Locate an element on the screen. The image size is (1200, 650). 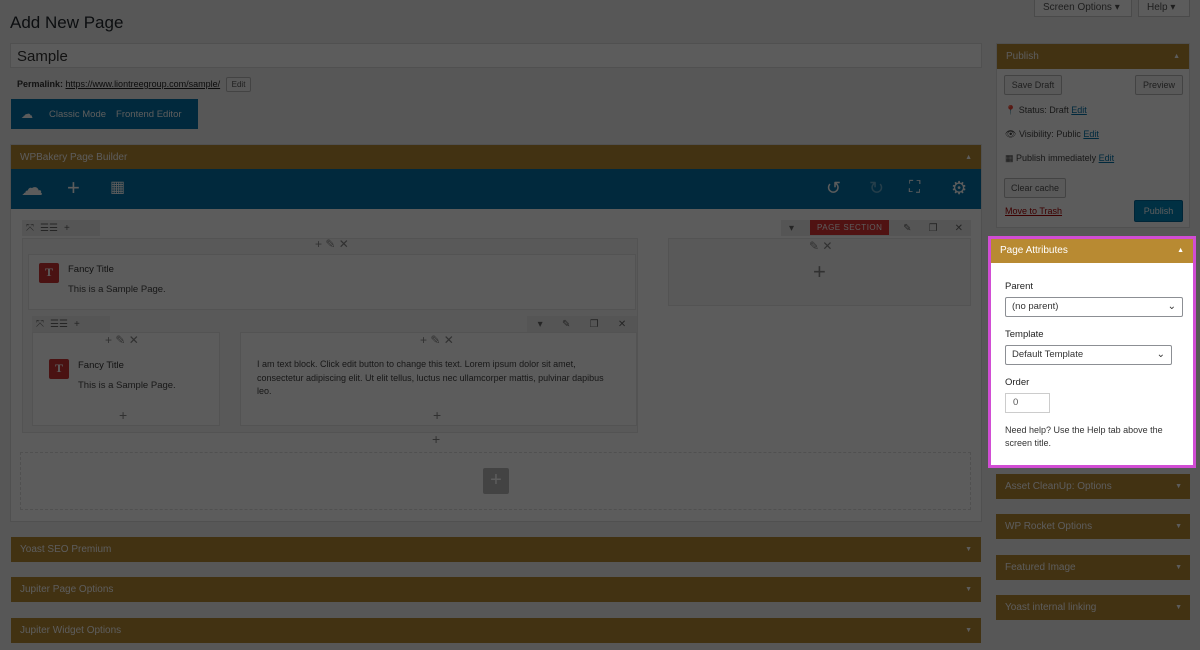
fancy-title-icon: T is located at coordinates (49, 273).